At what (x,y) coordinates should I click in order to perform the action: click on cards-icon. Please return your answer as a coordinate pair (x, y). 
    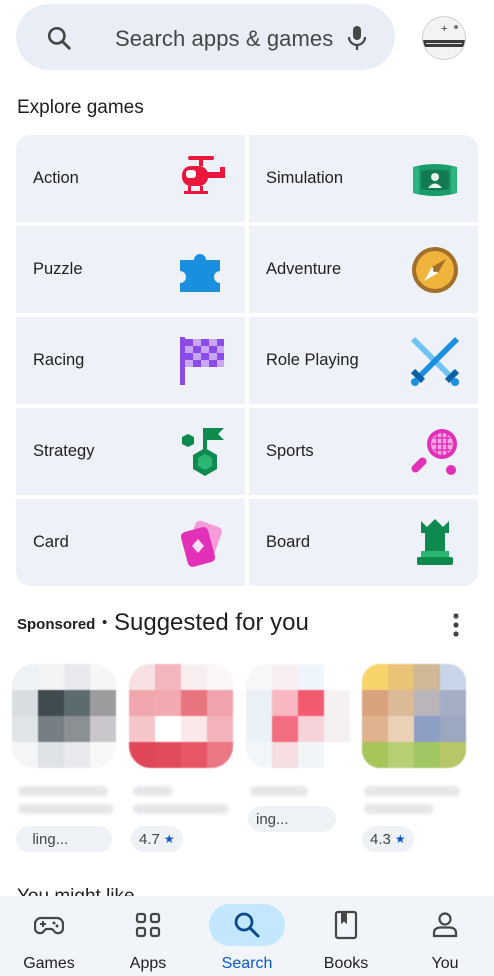
    Looking at the image, I should click on (201, 543).